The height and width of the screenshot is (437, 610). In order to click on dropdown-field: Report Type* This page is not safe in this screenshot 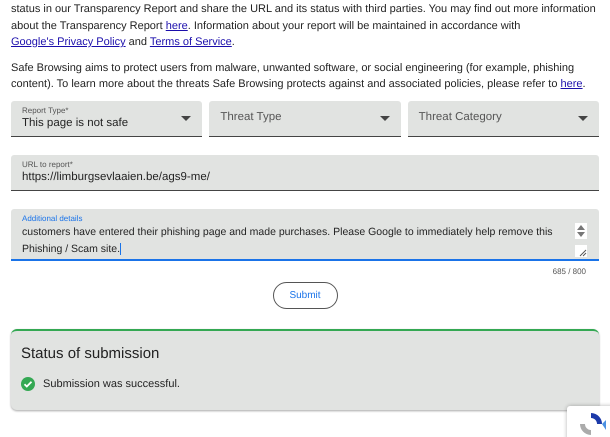, I will do `click(106, 118)`.